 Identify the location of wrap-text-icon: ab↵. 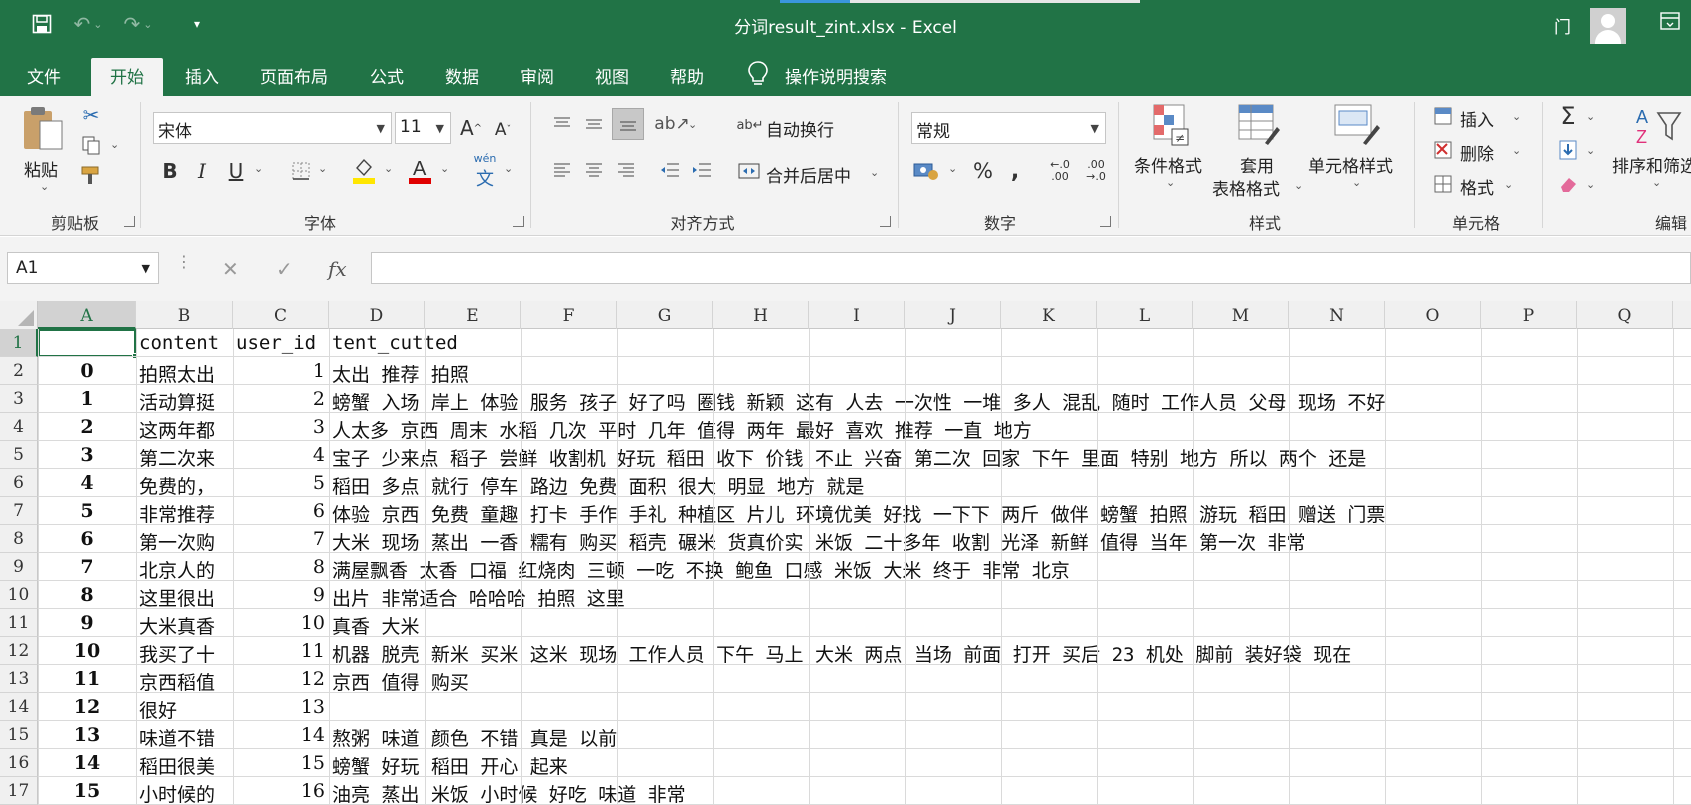
(749, 125).